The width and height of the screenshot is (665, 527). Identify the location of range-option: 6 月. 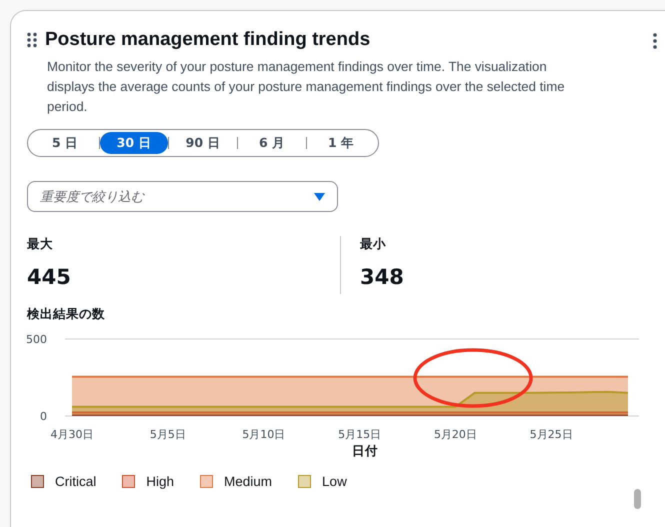
(272, 143).